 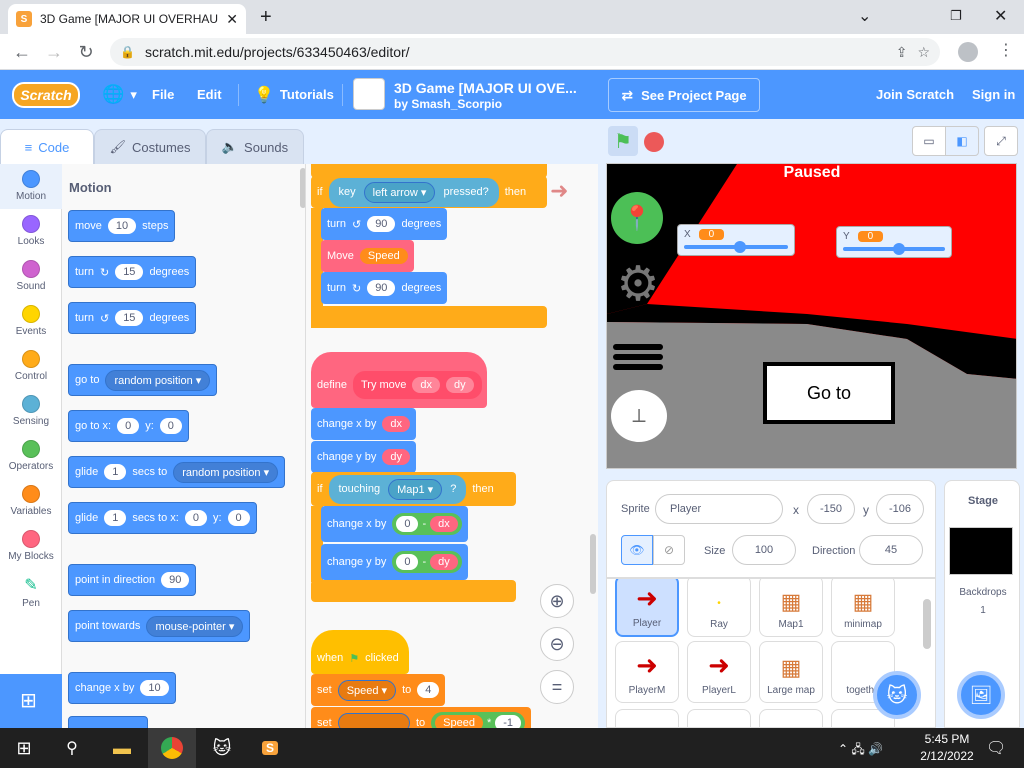 What do you see at coordinates (54, 52) in the screenshot?
I see `forward-icon: →` at bounding box center [54, 52].